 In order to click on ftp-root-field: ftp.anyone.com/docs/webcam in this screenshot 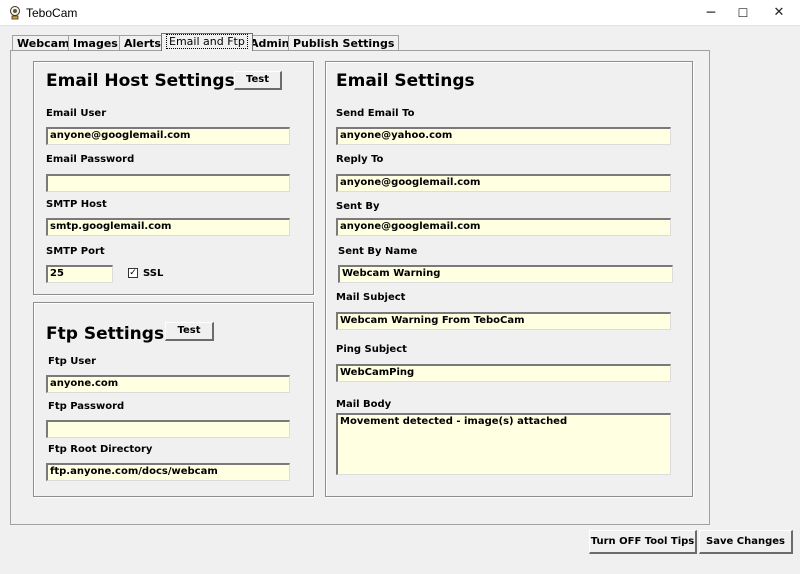, I will do `click(168, 472)`.